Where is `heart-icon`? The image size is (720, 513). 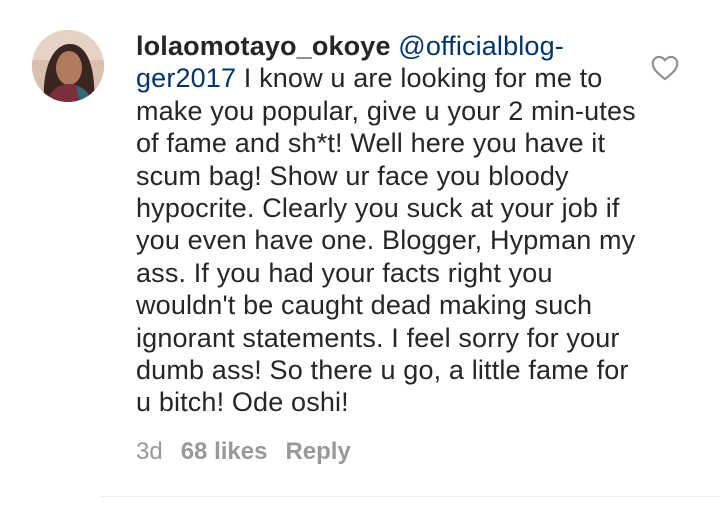
heart-icon is located at coordinates (665, 68).